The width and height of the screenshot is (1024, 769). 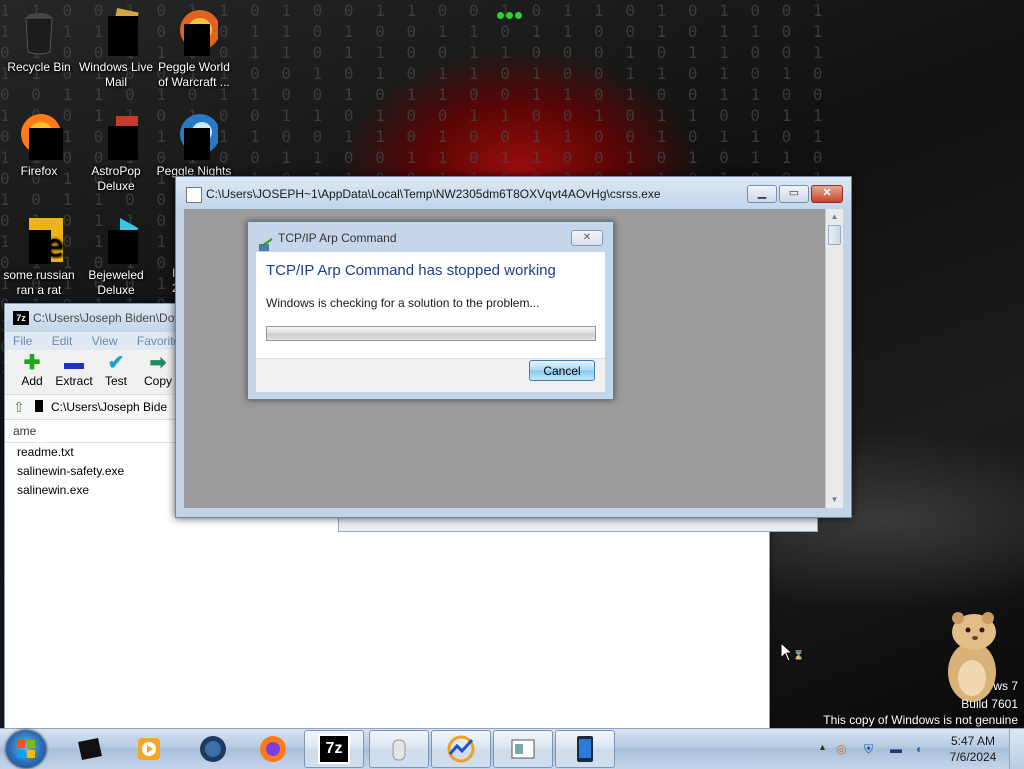 What do you see at coordinates (116, 74) in the screenshot?
I see `icon-label: Windows Live Mail` at bounding box center [116, 74].